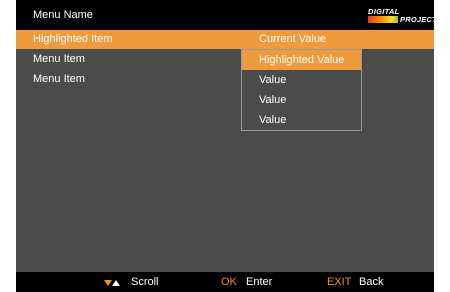 The image size is (450, 292). Describe the element at coordinates (116, 283) in the screenshot. I see `scroll-up-triangle-icon` at that location.